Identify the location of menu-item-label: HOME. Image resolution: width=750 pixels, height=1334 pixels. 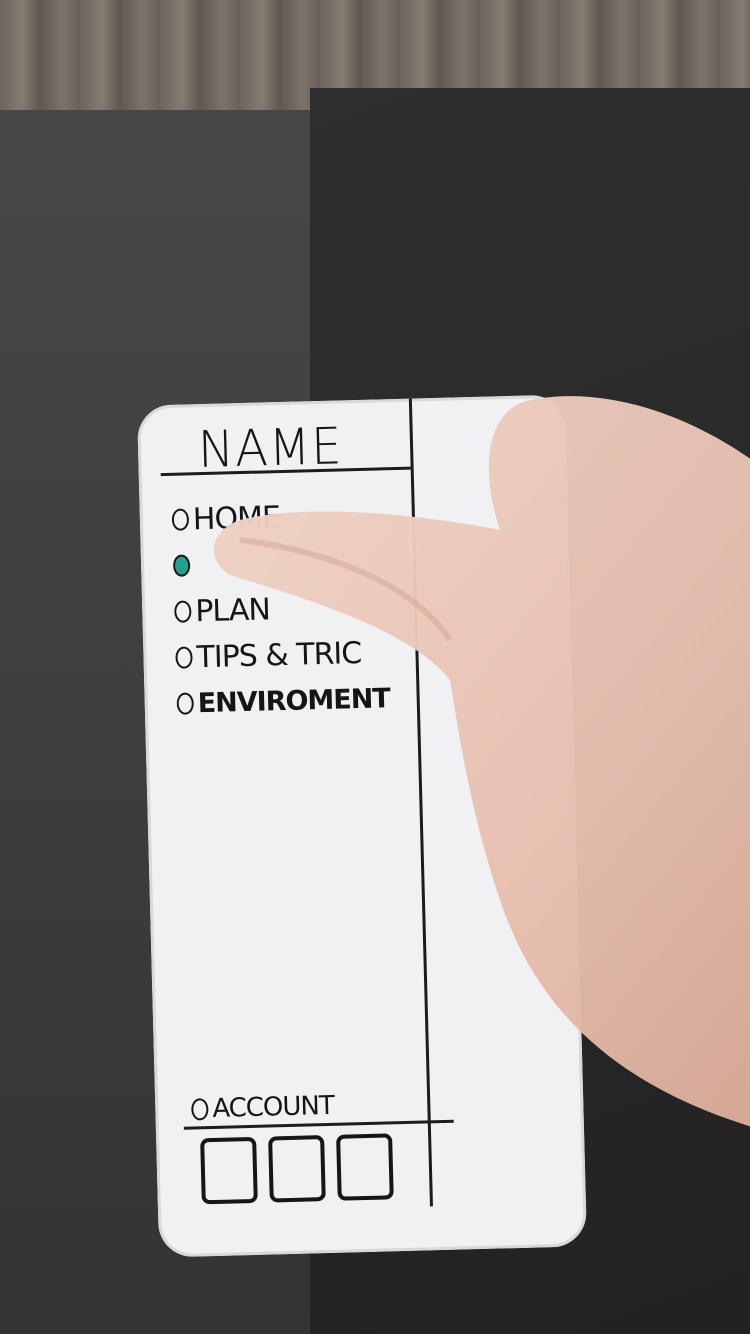
(236, 518).